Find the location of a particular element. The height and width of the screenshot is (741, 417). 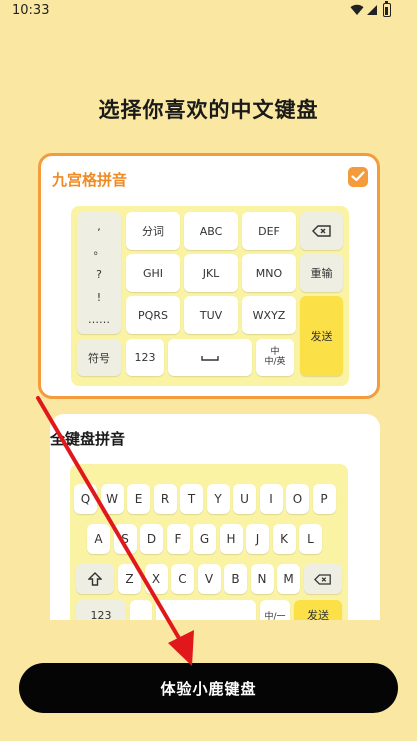

battery-icon is located at coordinates (387, 8).